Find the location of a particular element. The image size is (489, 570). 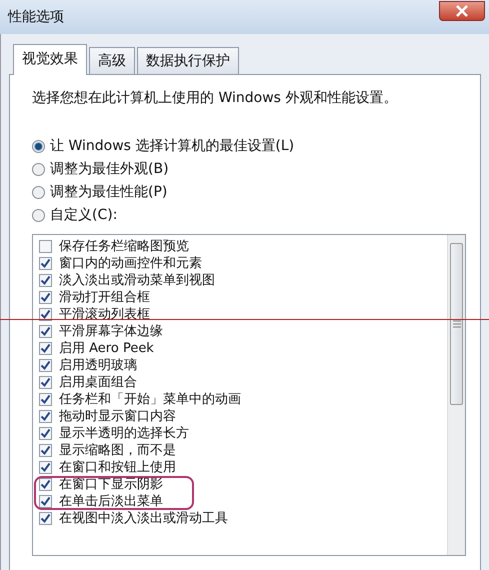

scrollbar is located at coordinates (456, 395).